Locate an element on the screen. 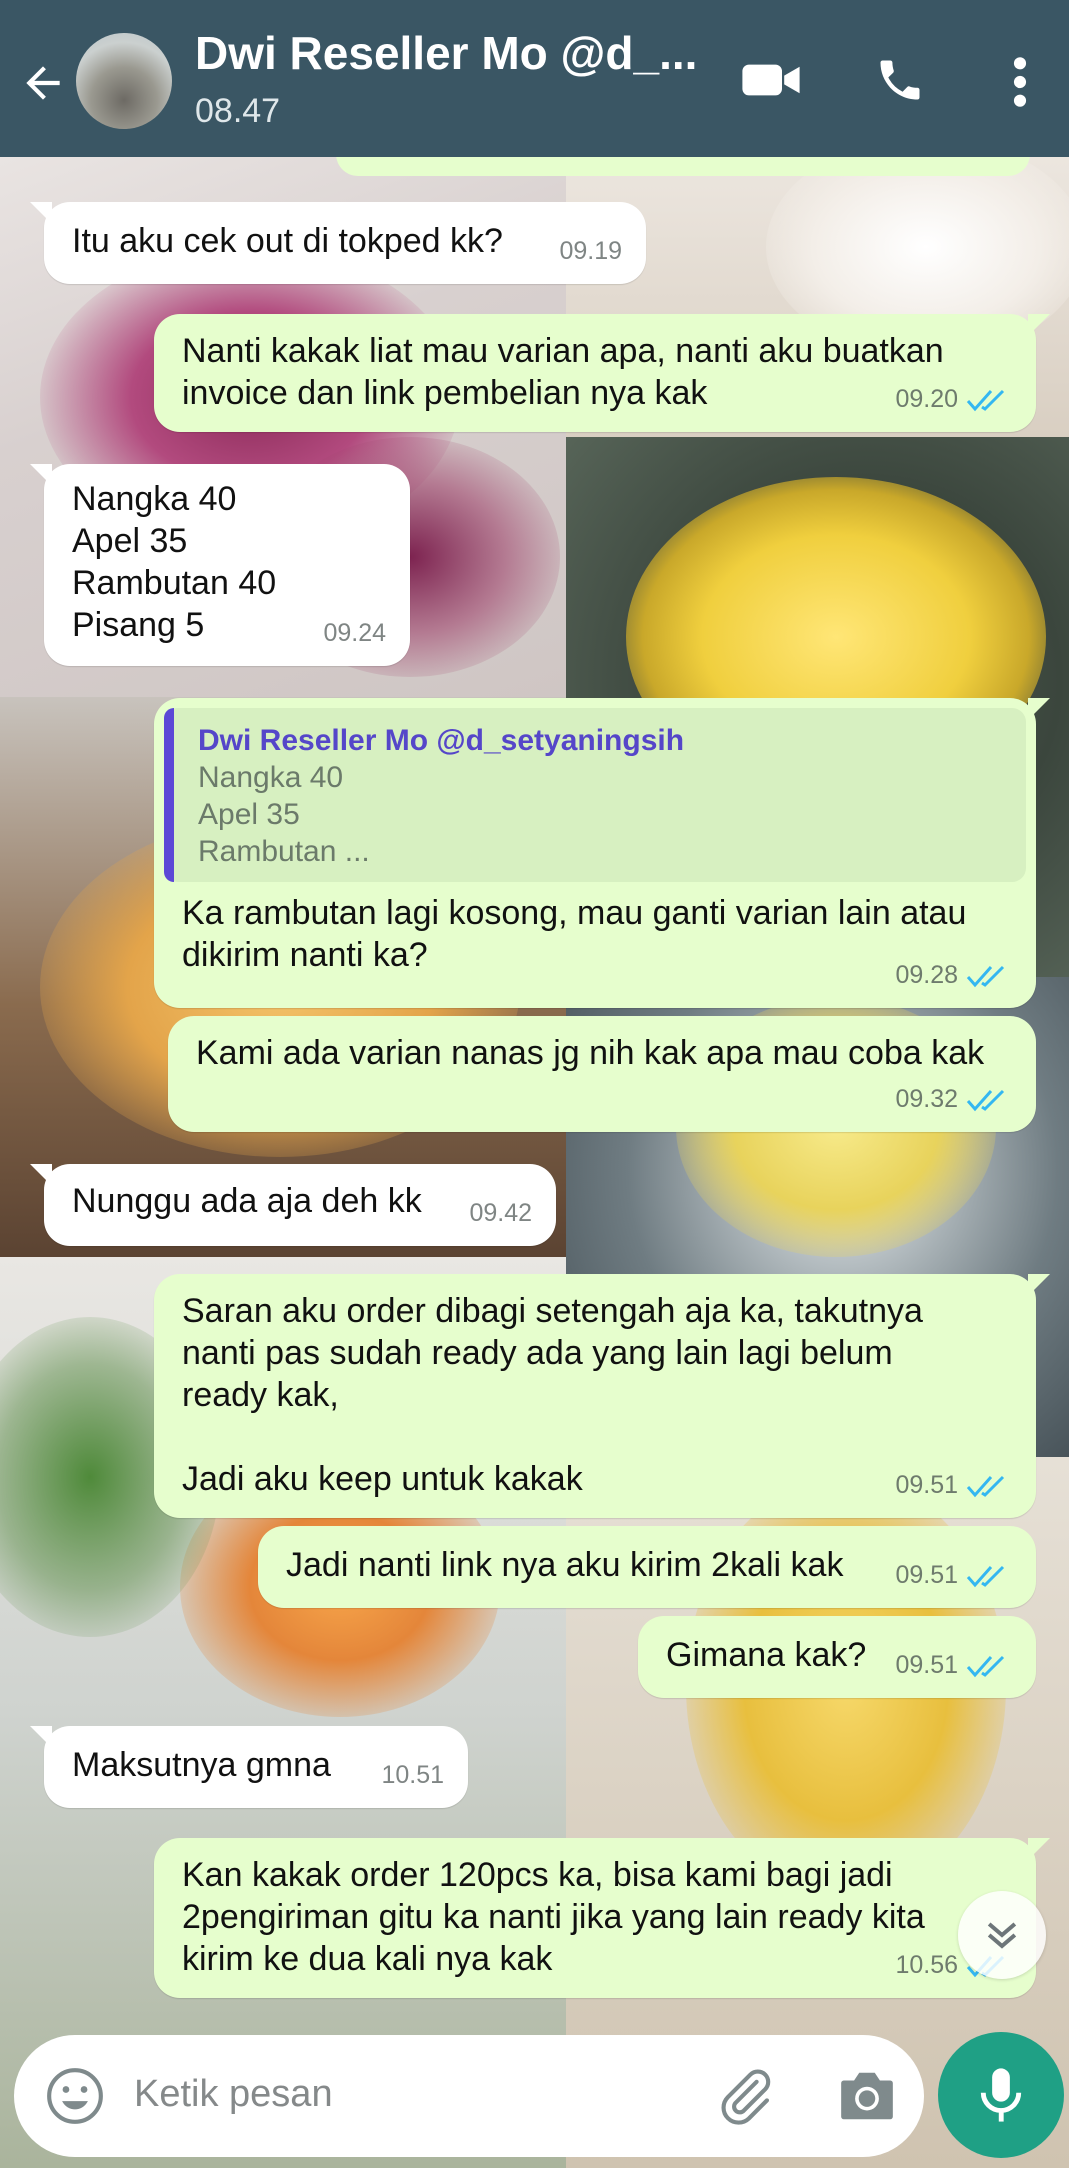 Image resolution: width=1069 pixels, height=2168 pixels. attach-icon is located at coordinates (745, 2096).